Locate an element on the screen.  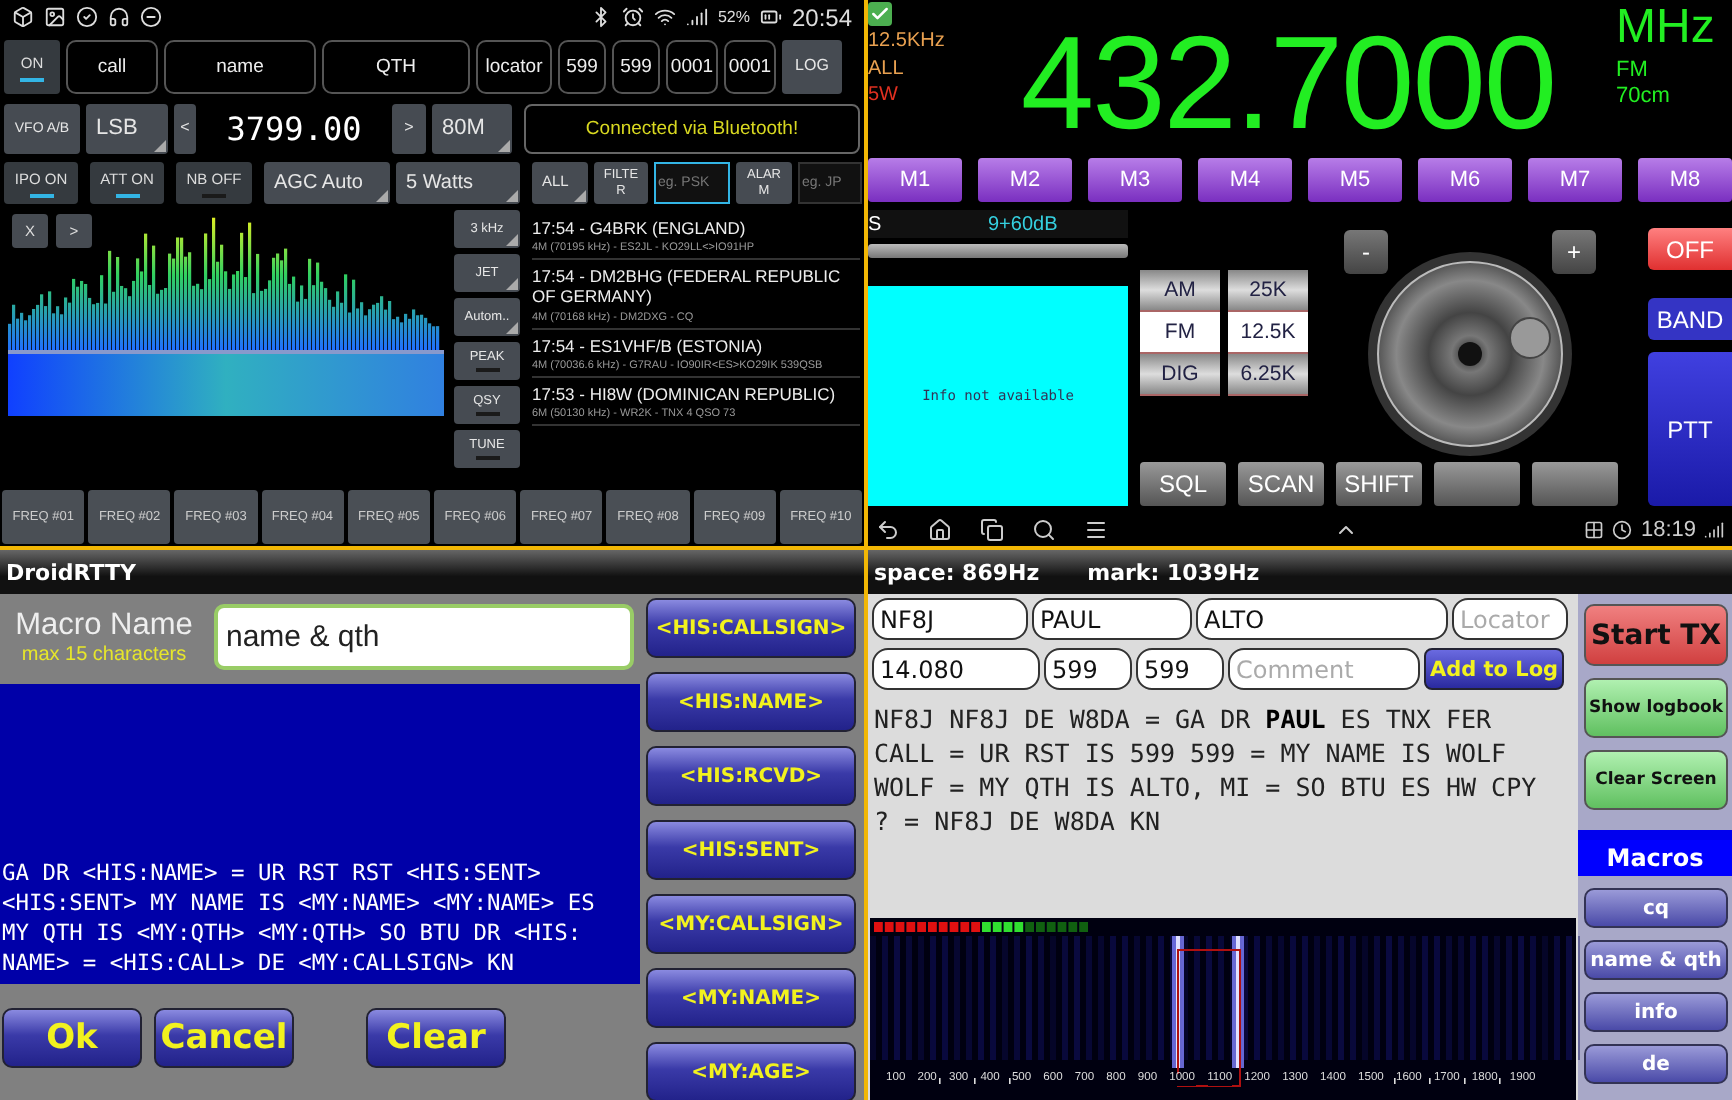
start-tx-button: Start TX is located at coordinates (1656, 635).